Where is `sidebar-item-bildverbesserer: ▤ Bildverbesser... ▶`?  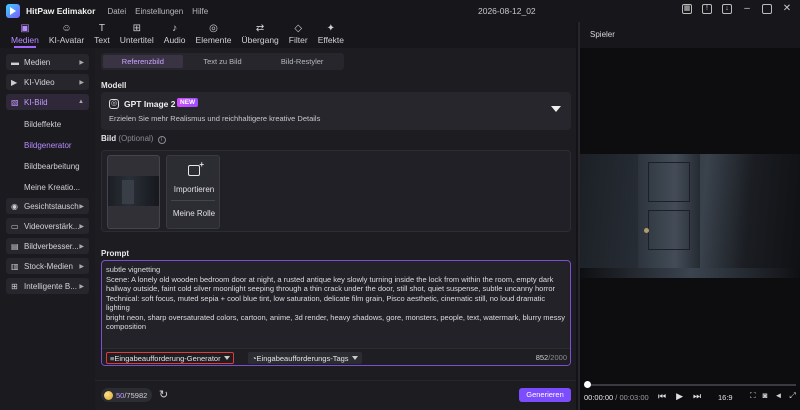 sidebar-item-bildverbesserer: ▤ Bildverbesser... ▶ is located at coordinates (47, 246).